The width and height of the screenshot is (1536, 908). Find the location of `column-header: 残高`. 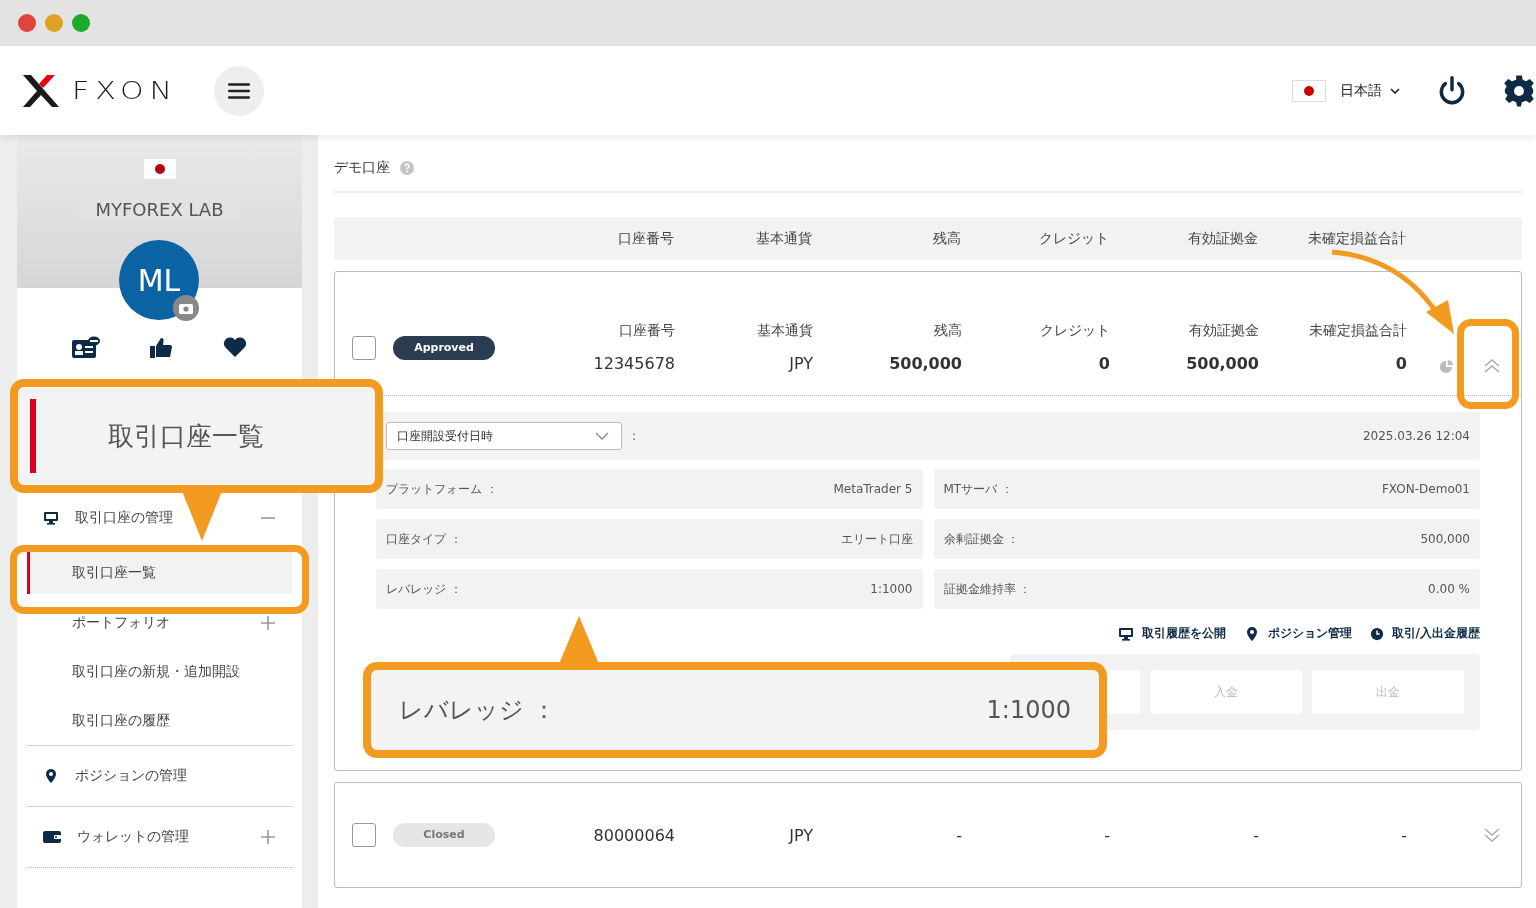

column-header: 残高 is located at coordinates (946, 238).